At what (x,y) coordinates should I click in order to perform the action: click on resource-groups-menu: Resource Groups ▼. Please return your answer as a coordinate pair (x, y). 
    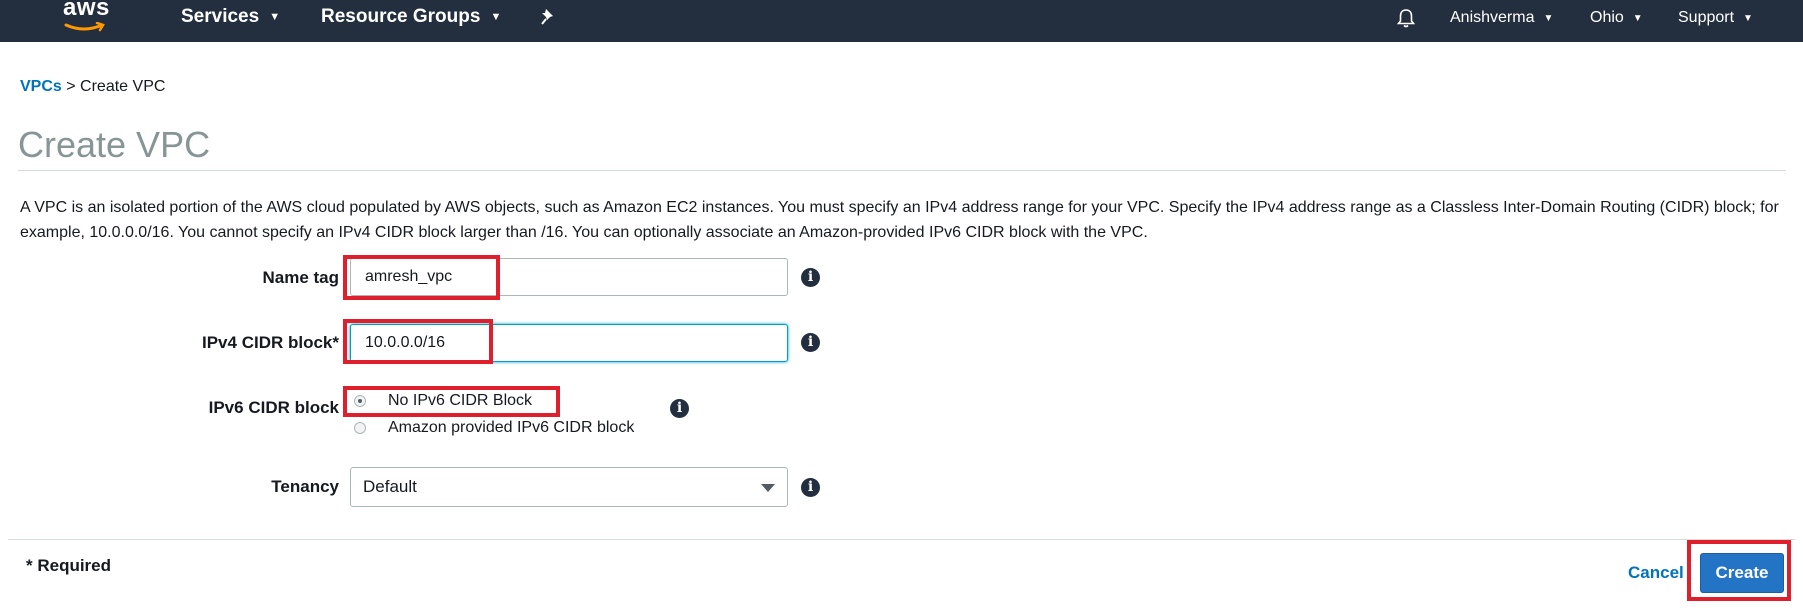
    Looking at the image, I should click on (411, 18).